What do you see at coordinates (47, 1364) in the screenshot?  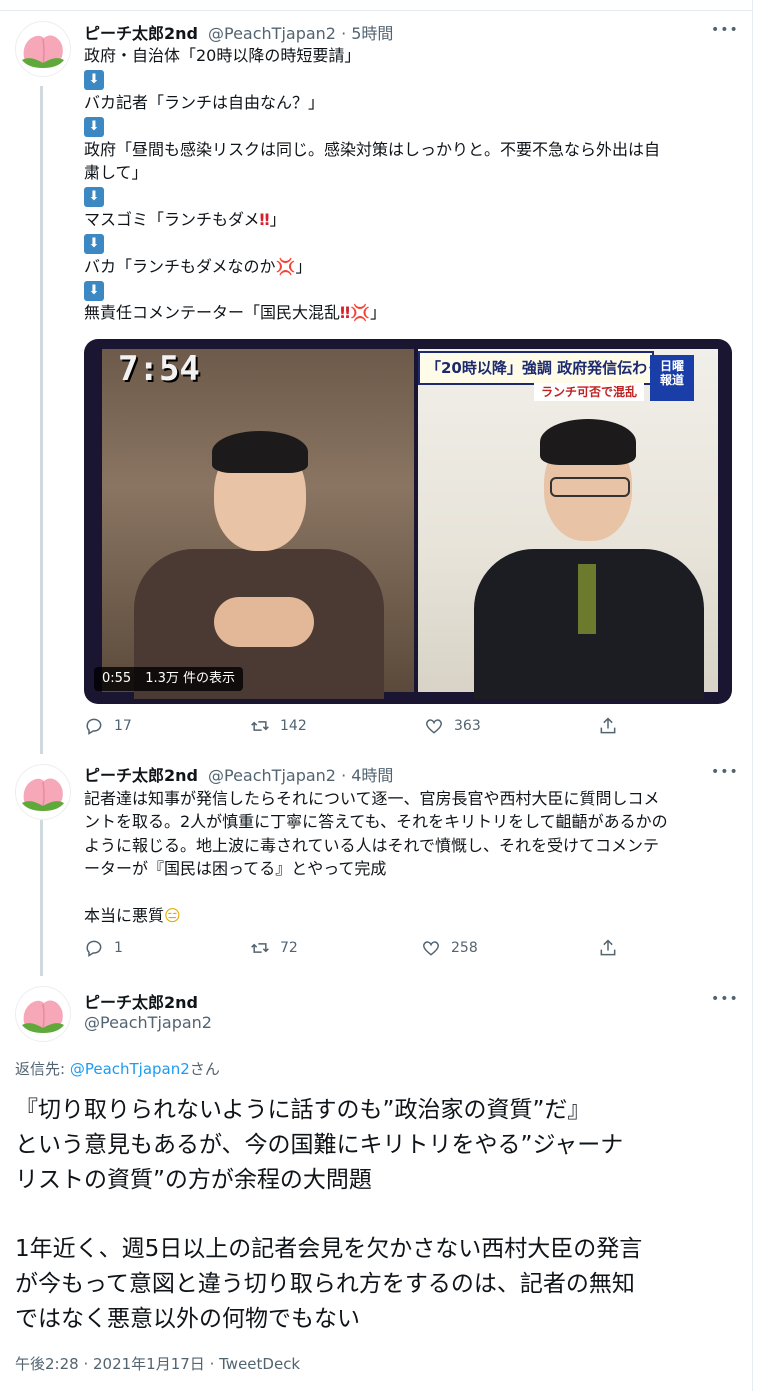 I see `tweet-time: 午後2:28` at bounding box center [47, 1364].